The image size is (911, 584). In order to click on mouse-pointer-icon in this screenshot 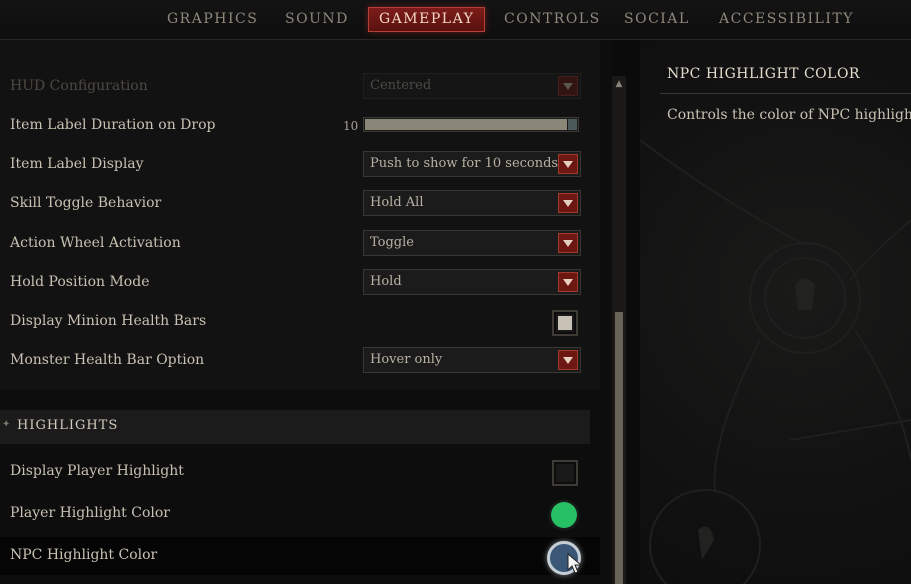, I will do `click(575, 563)`.